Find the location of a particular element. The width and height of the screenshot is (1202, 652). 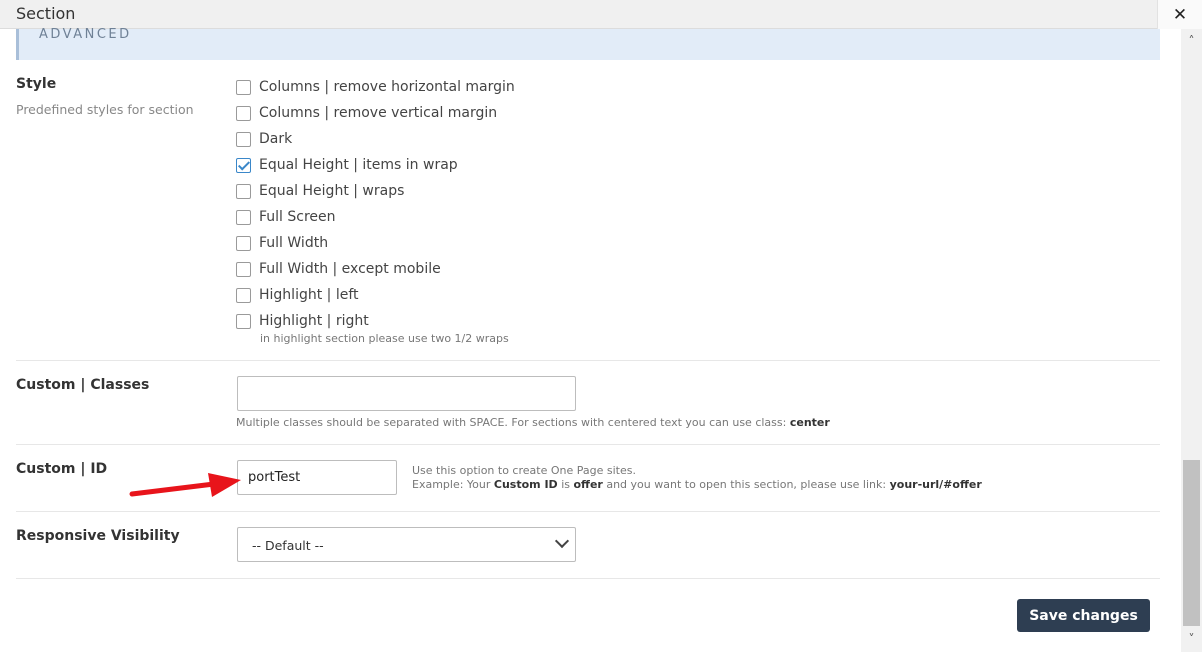

scroll-up-icon: ˄ is located at coordinates (1191, 41).